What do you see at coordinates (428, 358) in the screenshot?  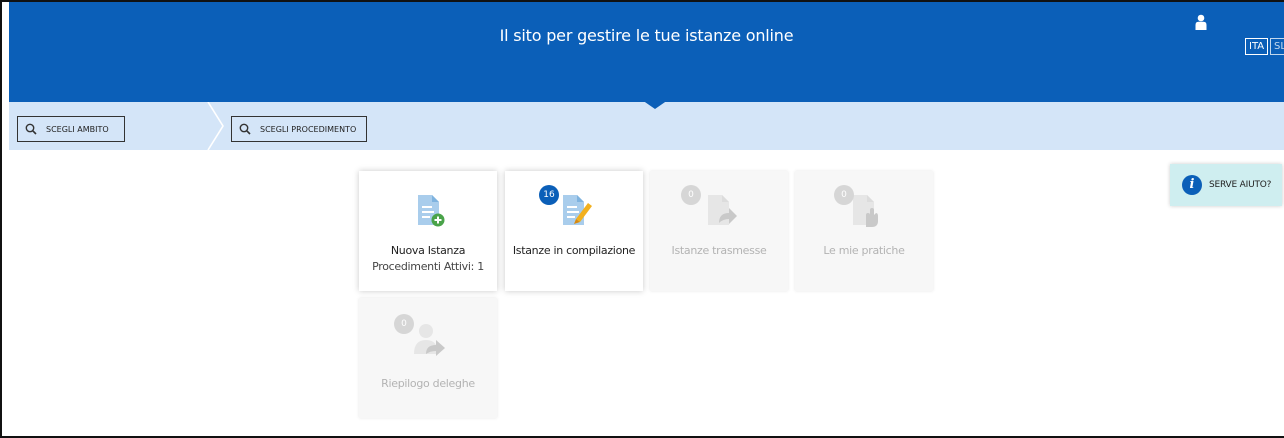 I see `tile-delegations: 0 Riepilogo deleghe` at bounding box center [428, 358].